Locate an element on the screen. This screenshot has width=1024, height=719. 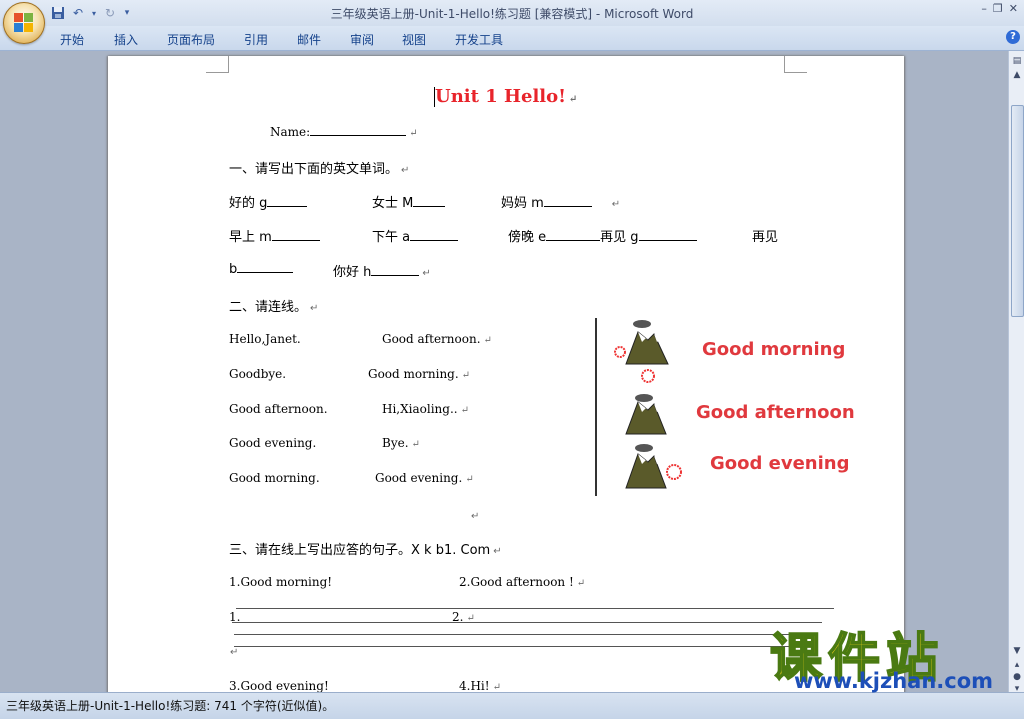
match-left-item: Good evening. is located at coordinates (273, 443).